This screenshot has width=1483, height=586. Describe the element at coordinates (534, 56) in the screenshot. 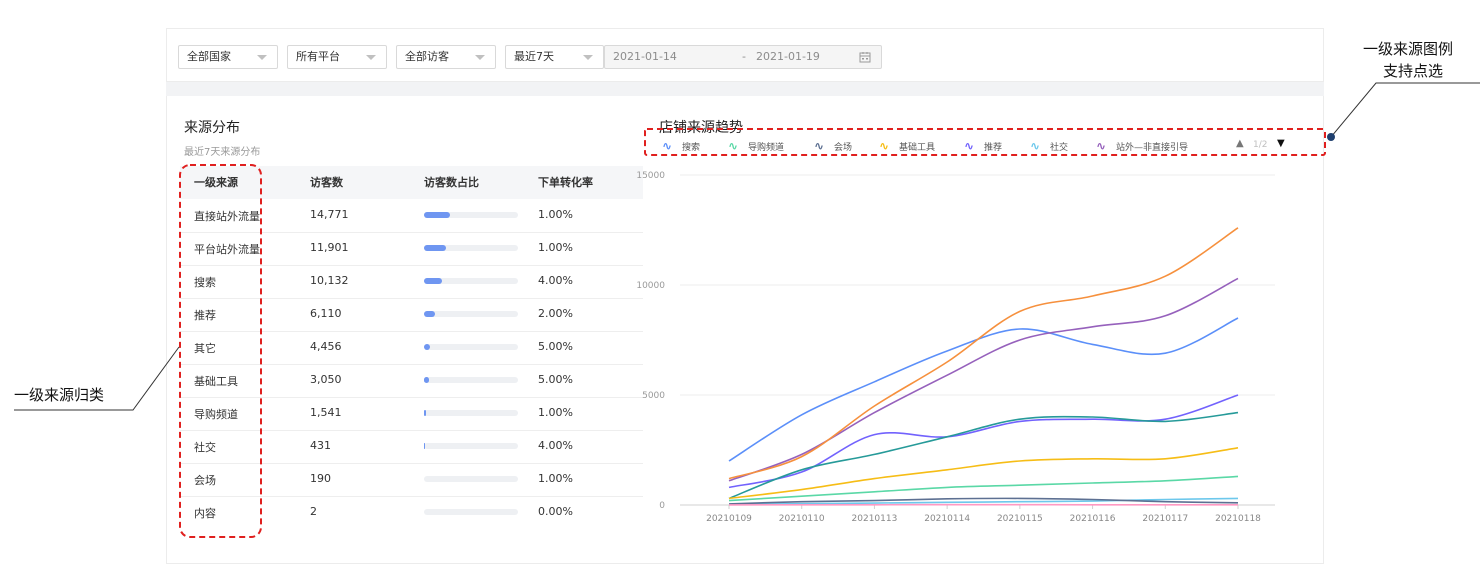

I see `period-select-value: 最近7天` at that location.